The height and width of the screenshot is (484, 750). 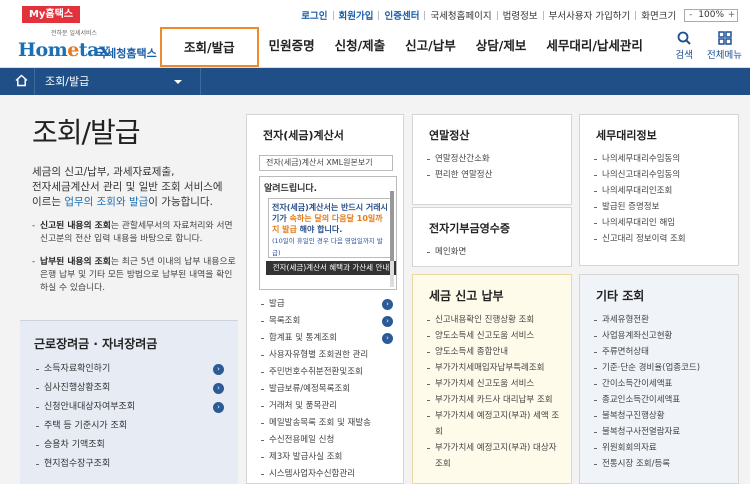 What do you see at coordinates (449, 135) in the screenshot?
I see `card-title: 연말정산` at bounding box center [449, 135].